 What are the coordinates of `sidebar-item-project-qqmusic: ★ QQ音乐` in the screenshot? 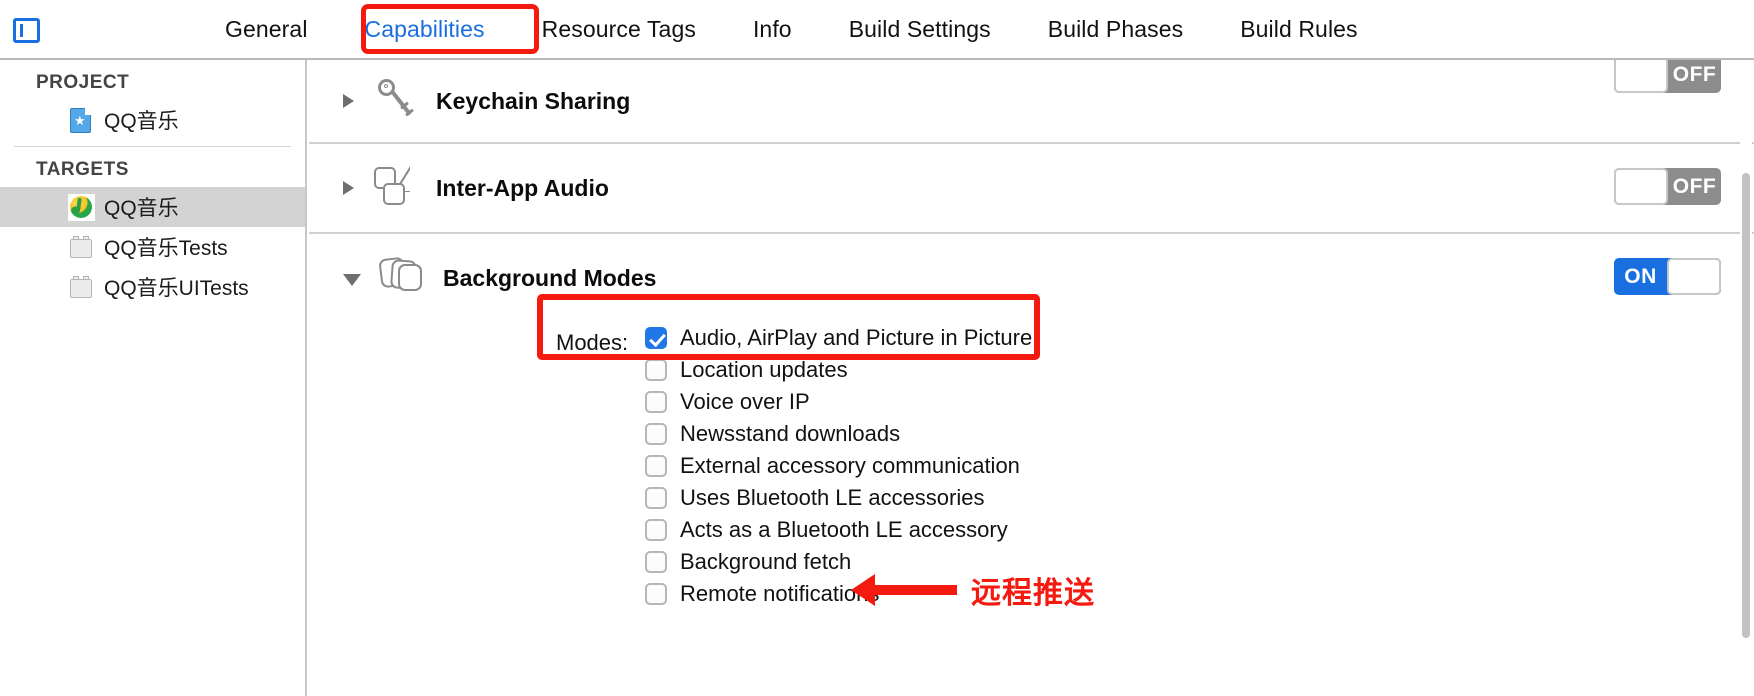 It's located at (152, 120).